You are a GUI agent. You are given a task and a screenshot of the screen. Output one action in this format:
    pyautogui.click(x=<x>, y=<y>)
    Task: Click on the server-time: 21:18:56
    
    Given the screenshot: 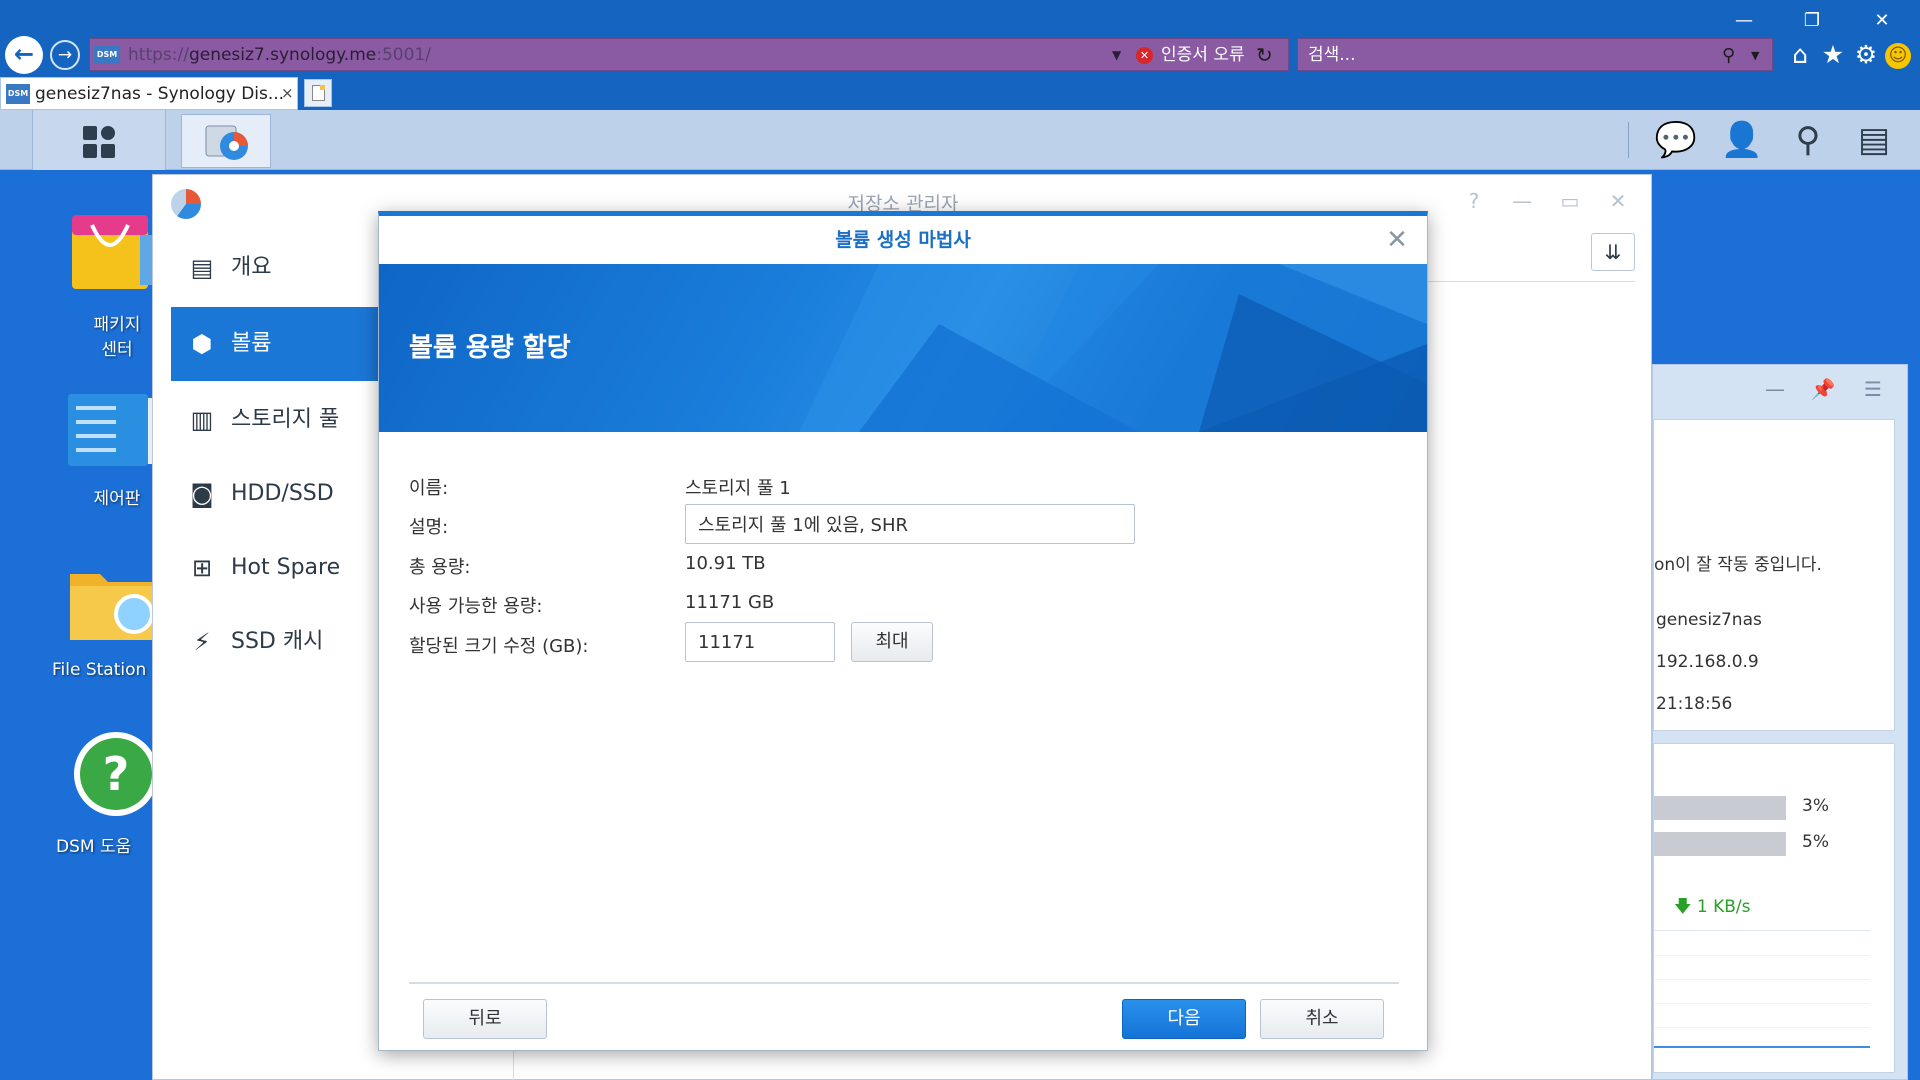 What is the action you would take?
    pyautogui.click(x=1694, y=704)
    